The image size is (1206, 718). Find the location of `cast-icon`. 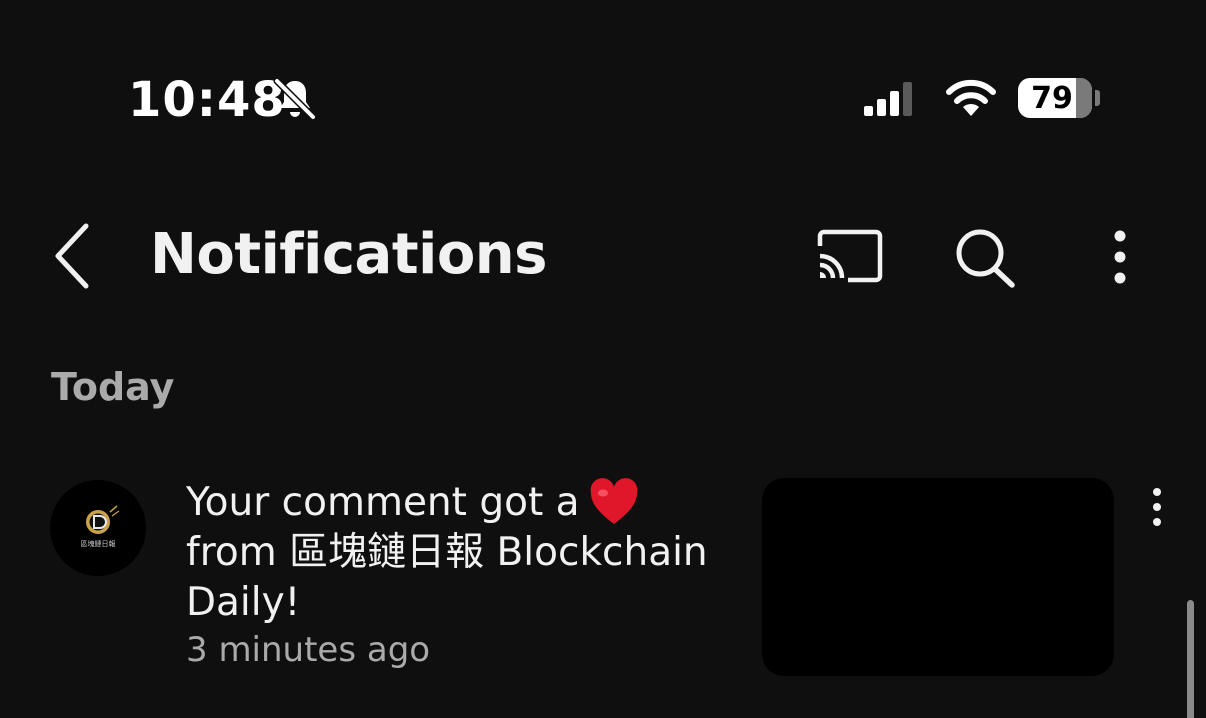

cast-icon is located at coordinates (849, 256).